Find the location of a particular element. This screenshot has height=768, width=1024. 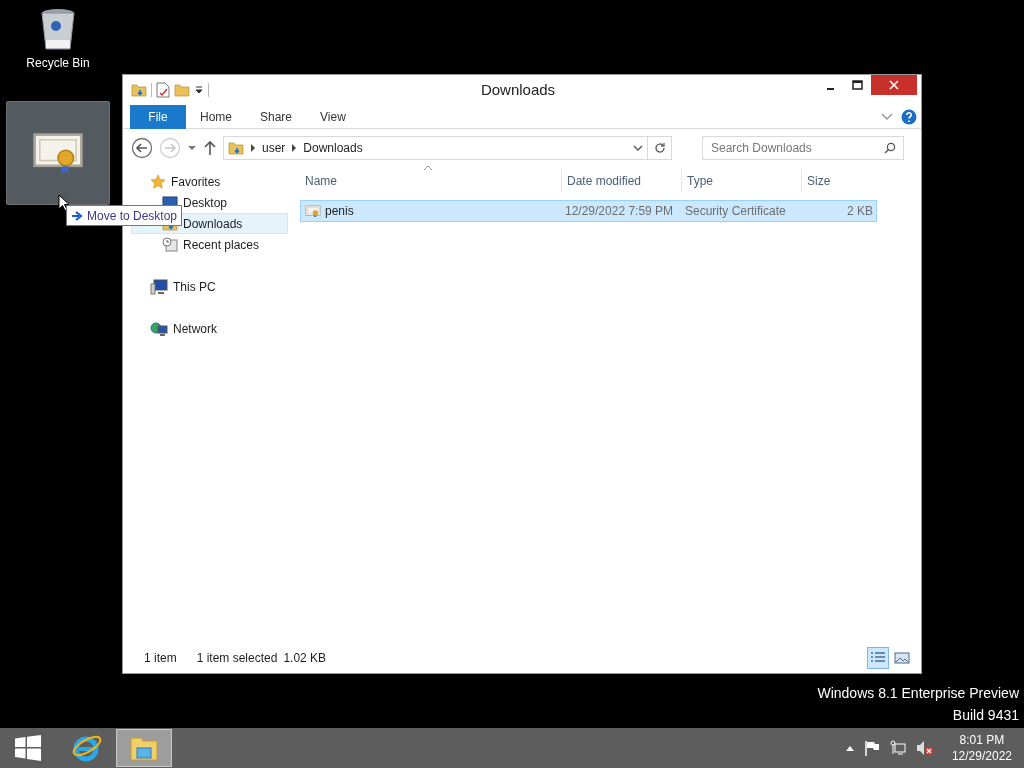

close-icon is located at coordinates (894, 85).